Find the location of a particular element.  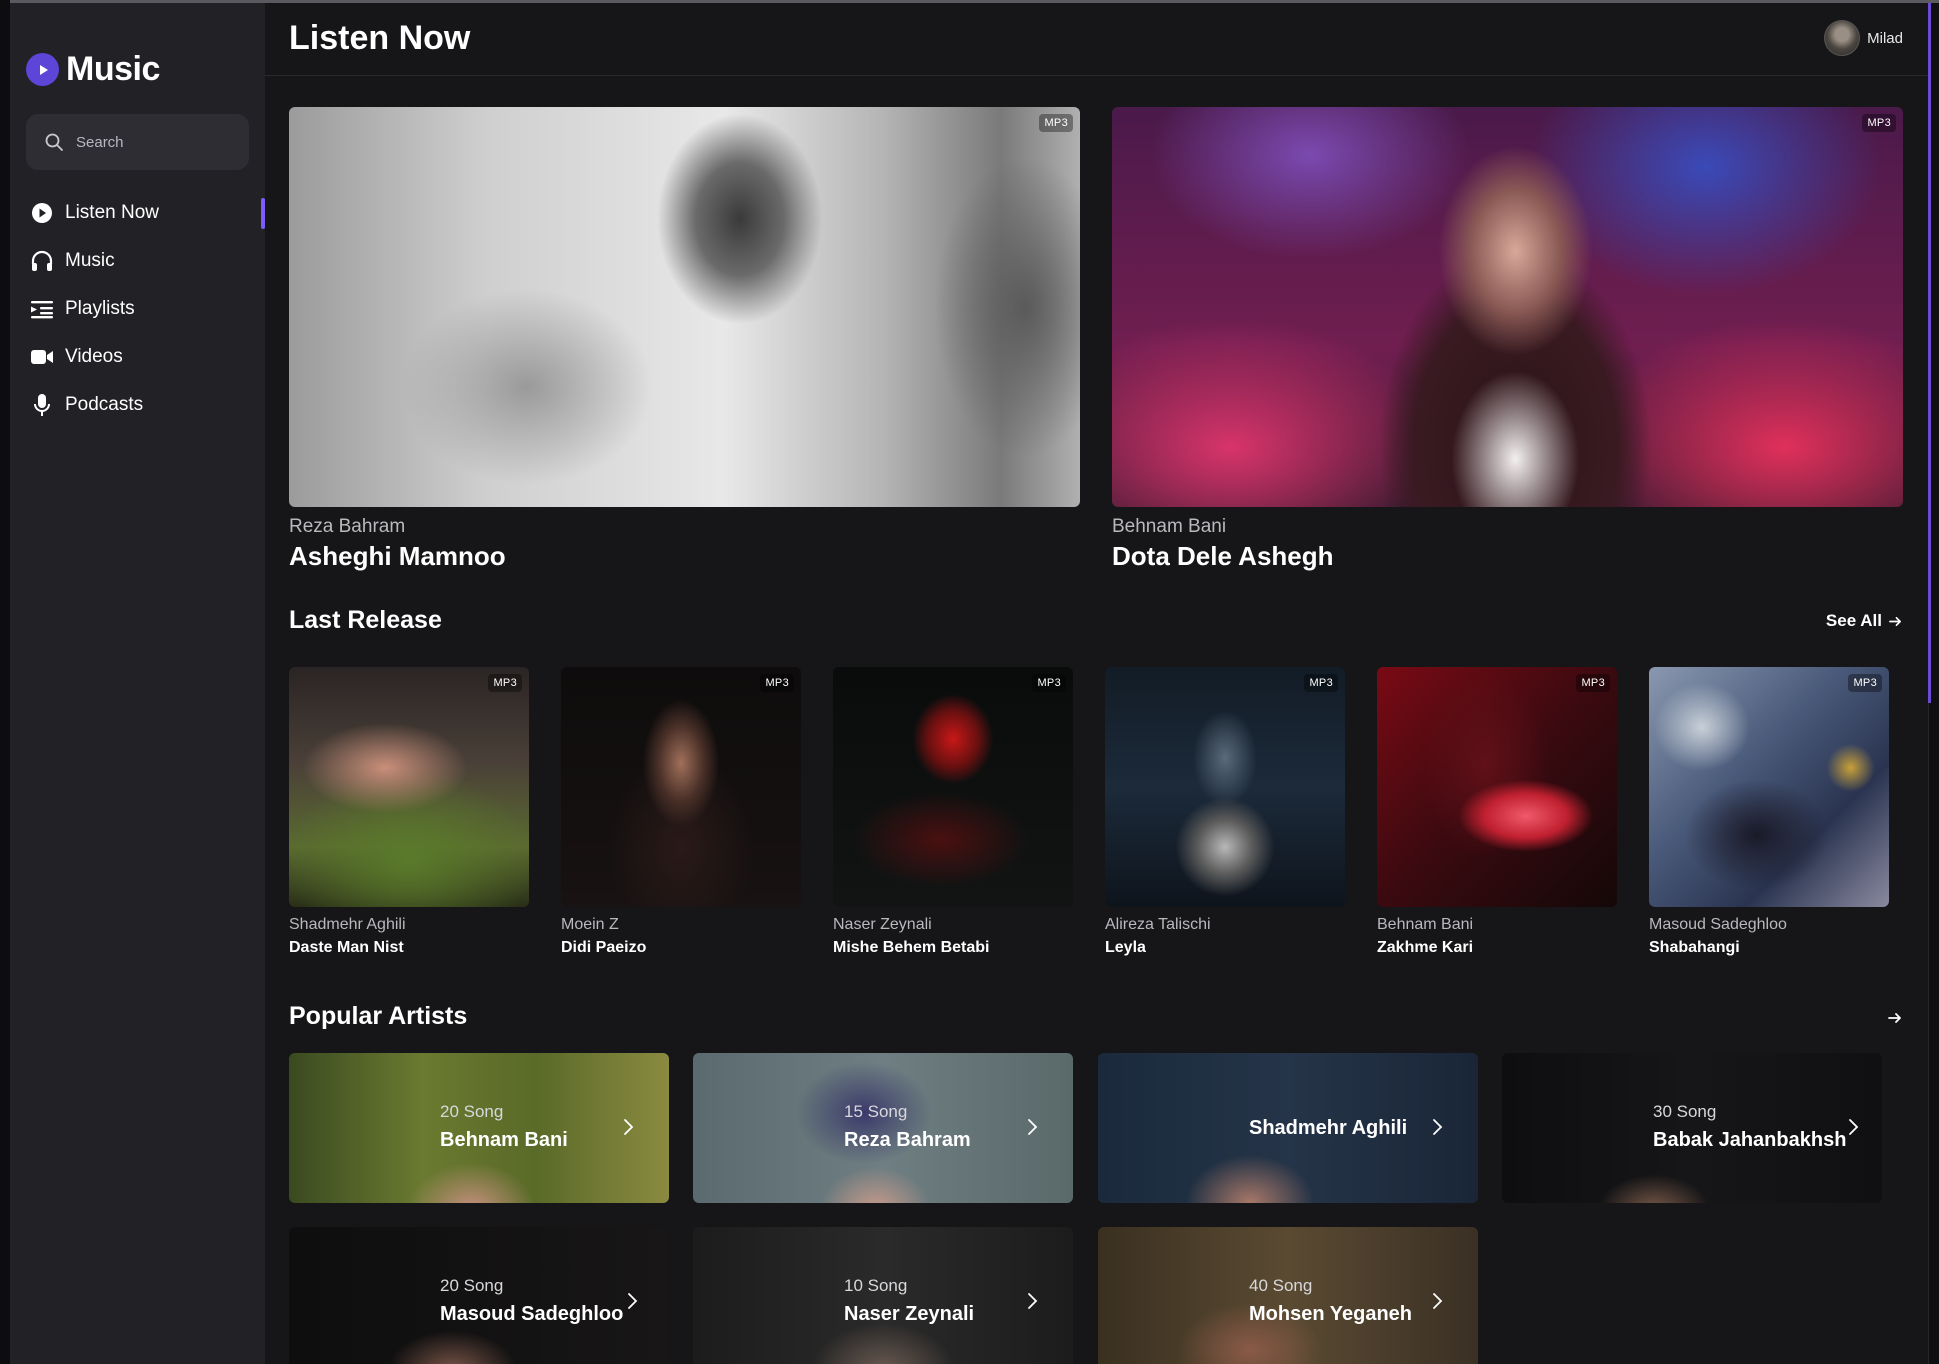

release-card: MP3 Alireza Talischi Leyla is located at coordinates (1225, 812).